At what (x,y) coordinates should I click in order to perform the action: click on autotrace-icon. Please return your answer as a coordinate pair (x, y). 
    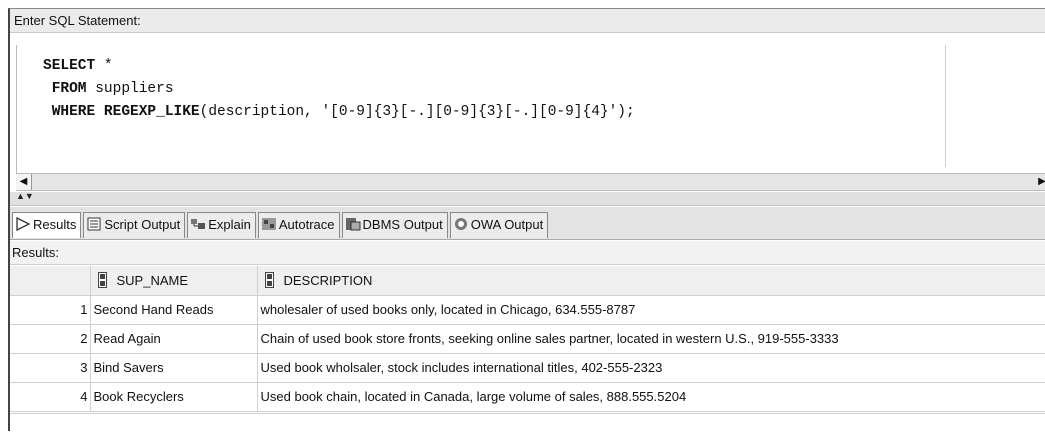
    Looking at the image, I should click on (269, 224).